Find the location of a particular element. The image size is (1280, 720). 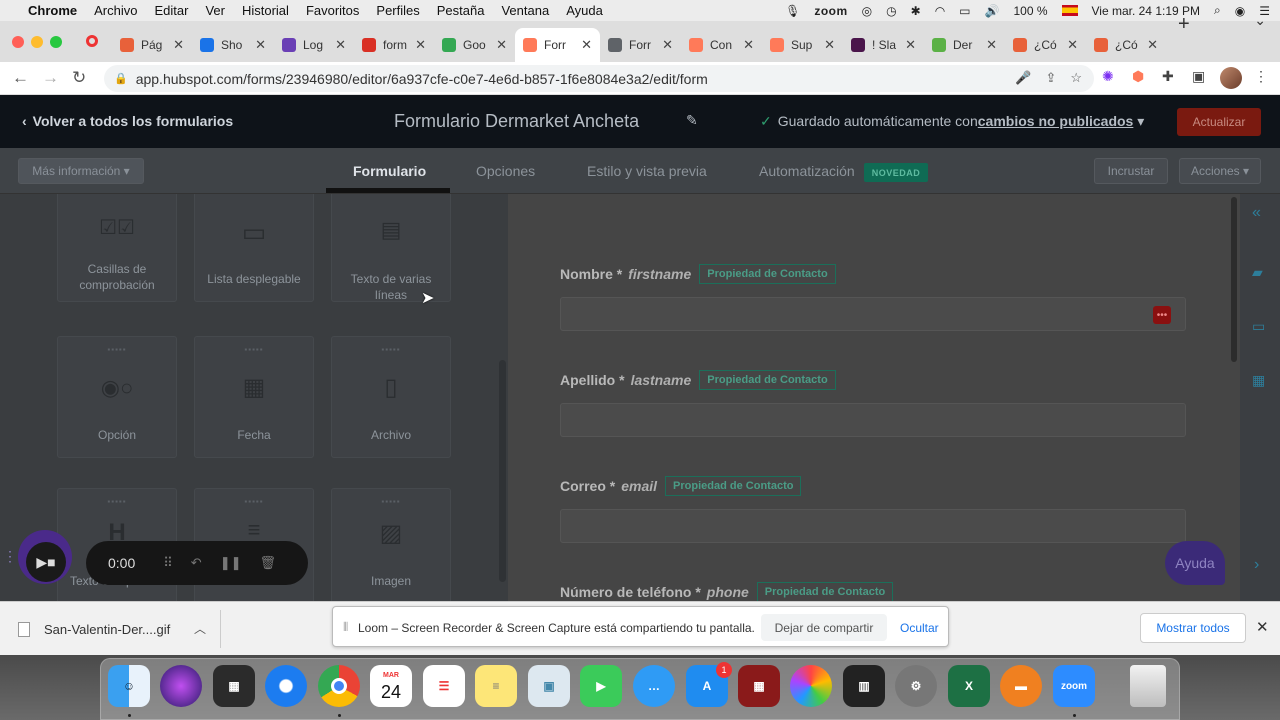

preview-icon: ▣ is located at coordinates (549, 686).